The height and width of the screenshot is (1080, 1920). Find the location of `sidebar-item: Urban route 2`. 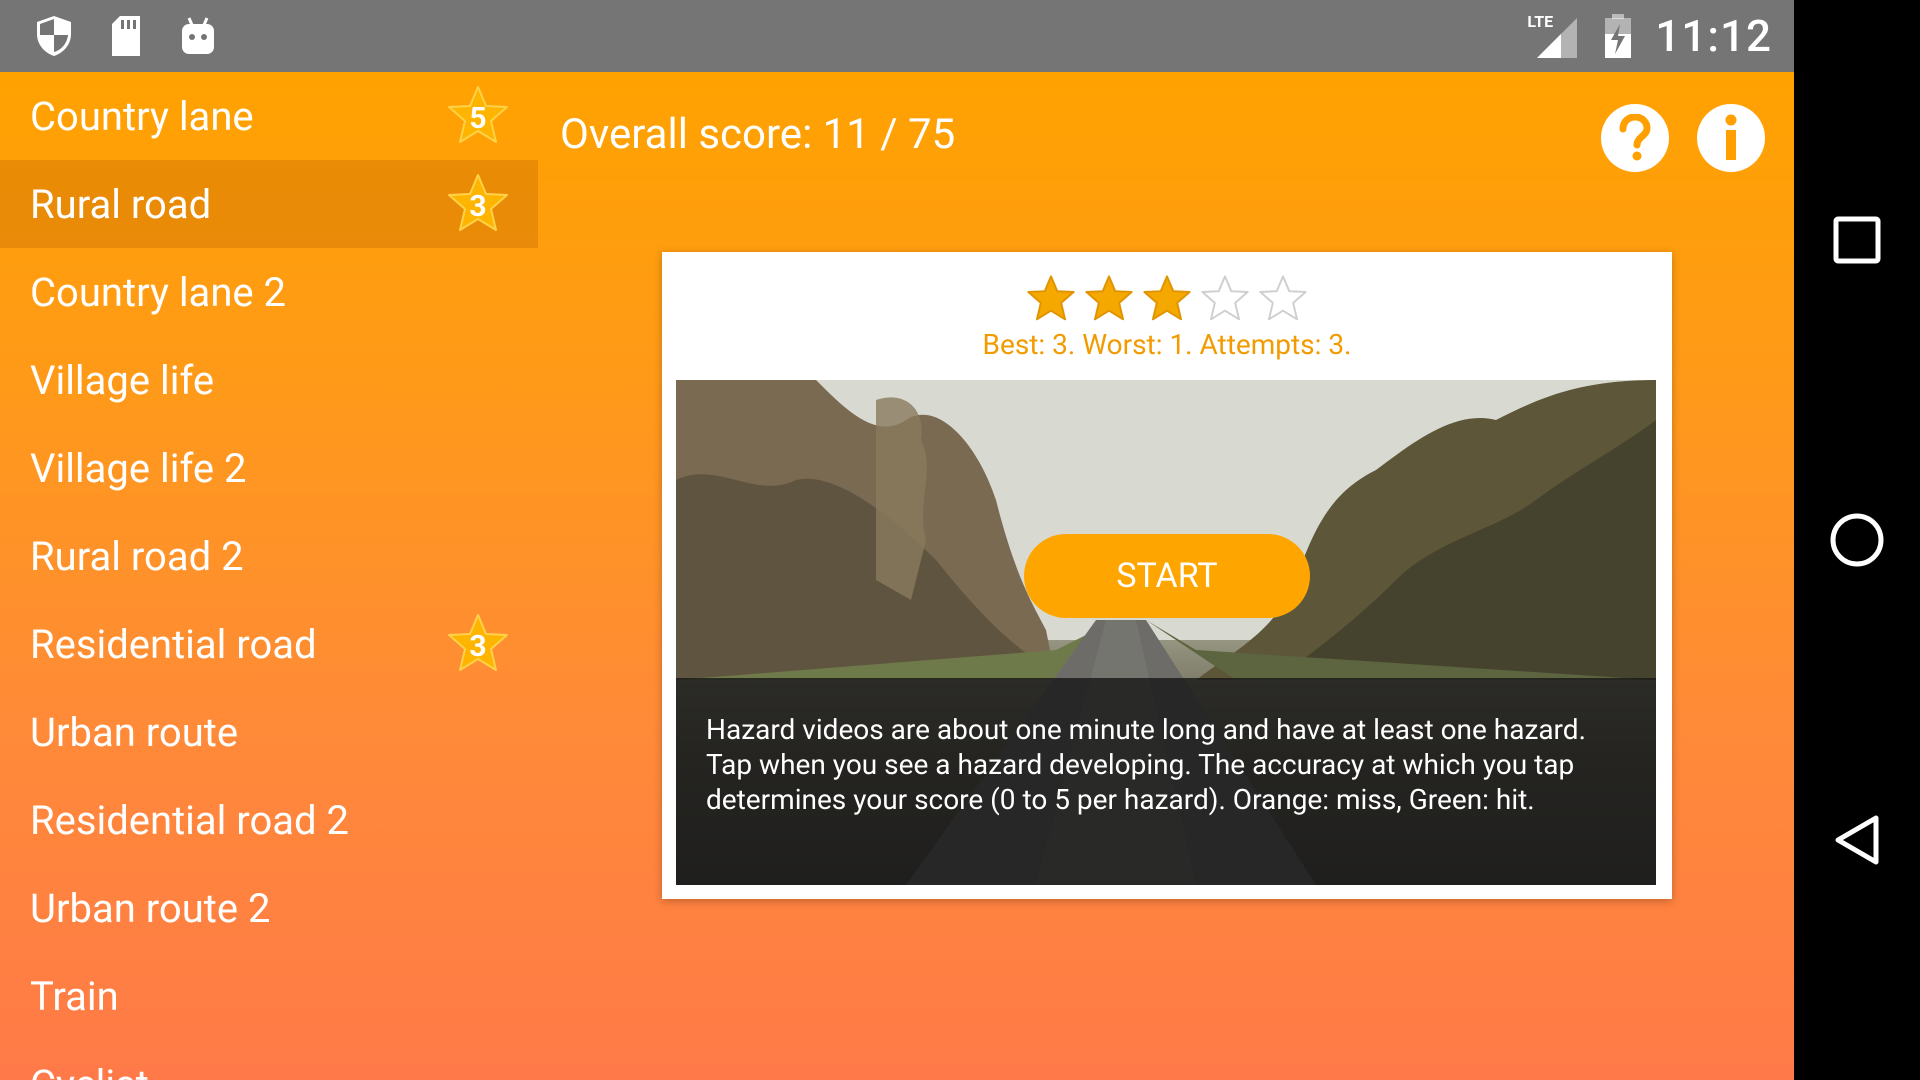

sidebar-item: Urban route 2 is located at coordinates (269, 908).